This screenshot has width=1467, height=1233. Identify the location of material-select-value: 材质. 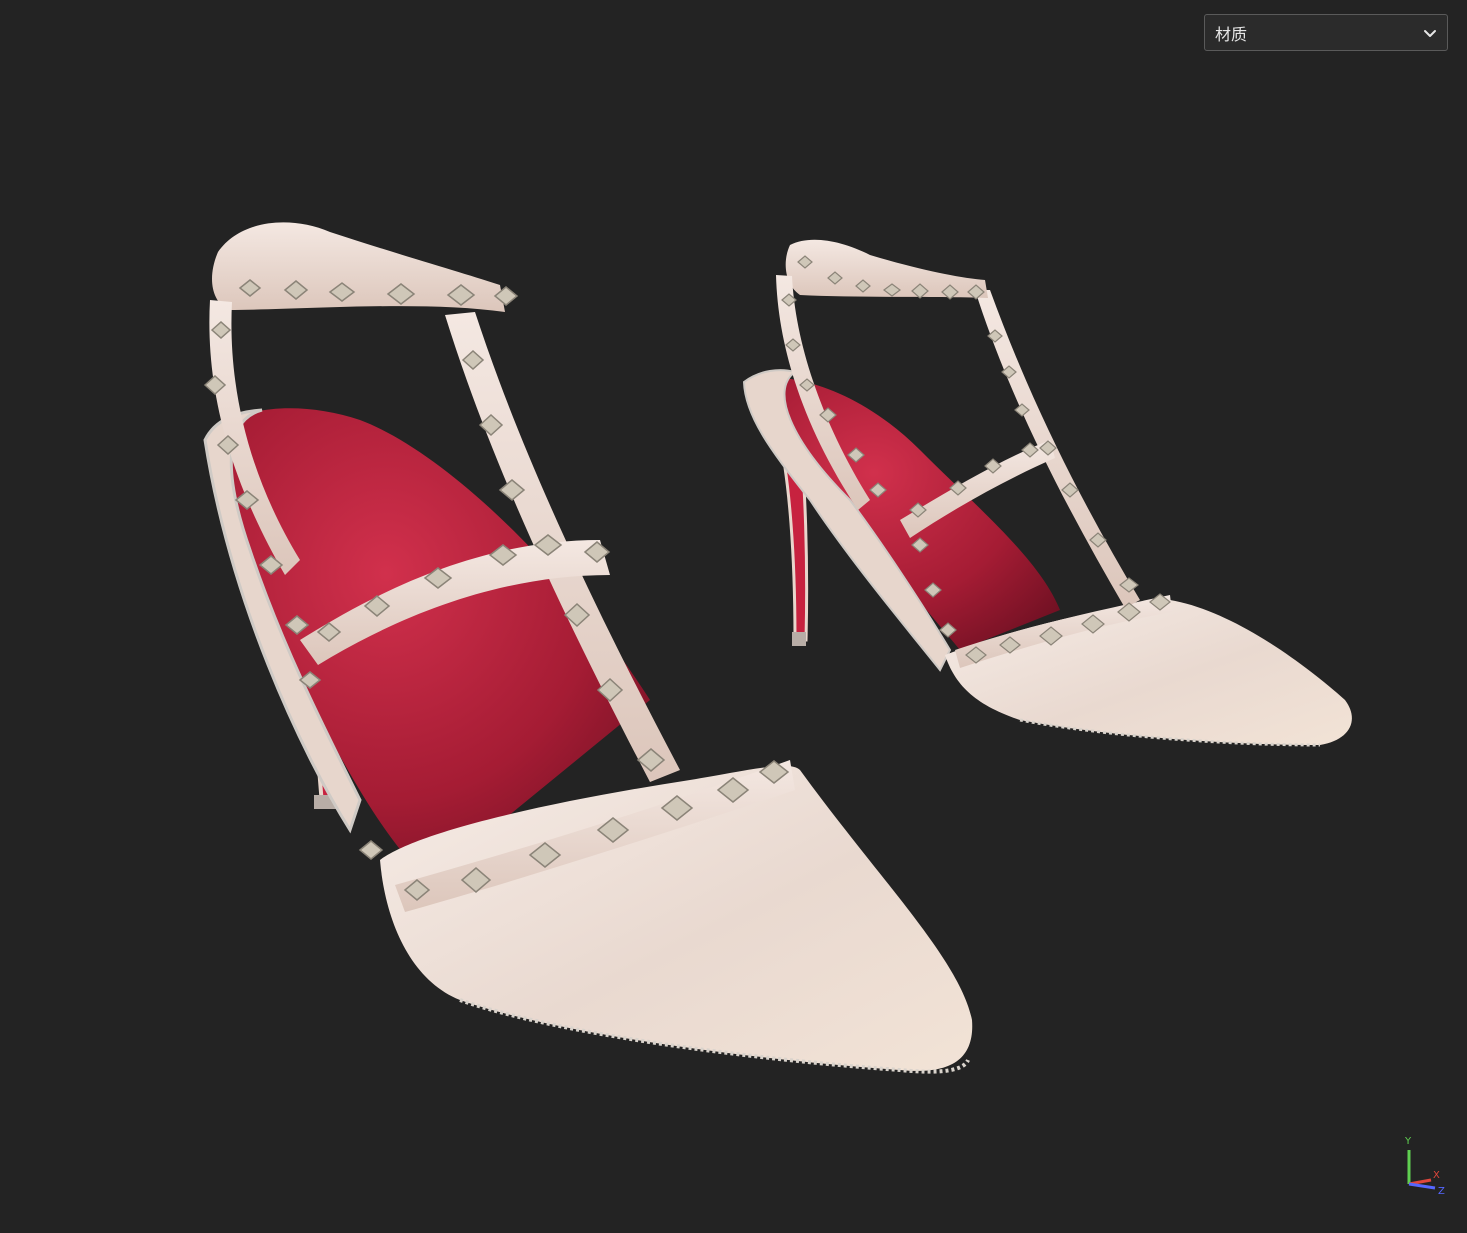
(1231, 34).